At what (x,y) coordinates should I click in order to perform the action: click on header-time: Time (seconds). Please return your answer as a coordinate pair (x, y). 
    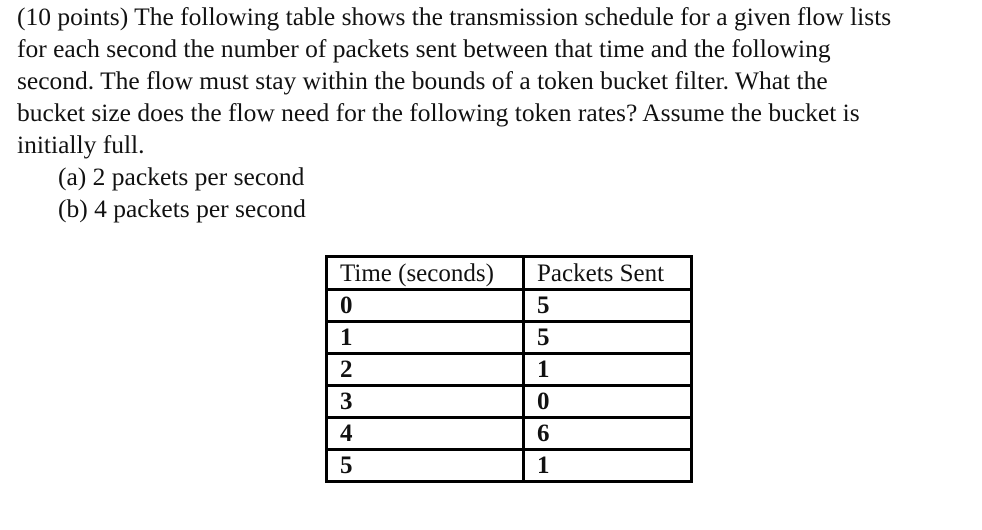
    Looking at the image, I should click on (425, 273).